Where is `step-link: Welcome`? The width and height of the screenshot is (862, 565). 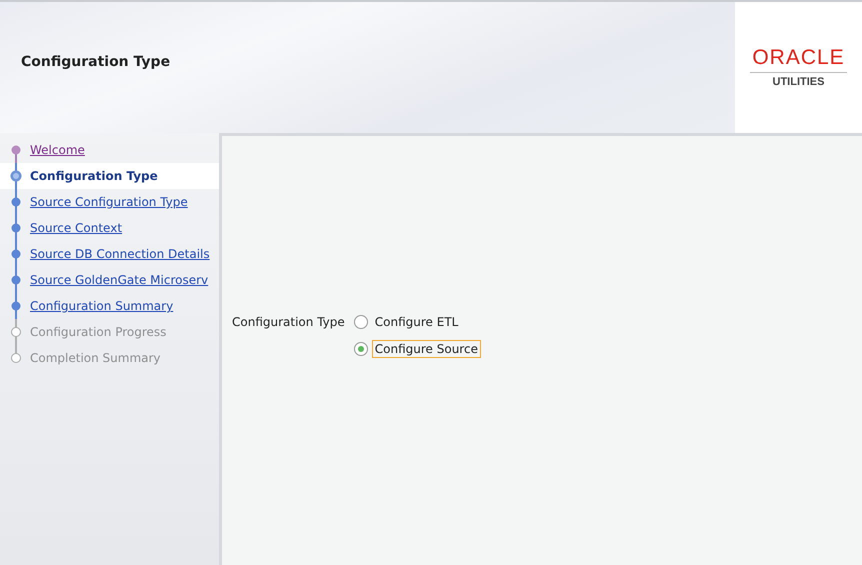 step-link: Welcome is located at coordinates (57, 150).